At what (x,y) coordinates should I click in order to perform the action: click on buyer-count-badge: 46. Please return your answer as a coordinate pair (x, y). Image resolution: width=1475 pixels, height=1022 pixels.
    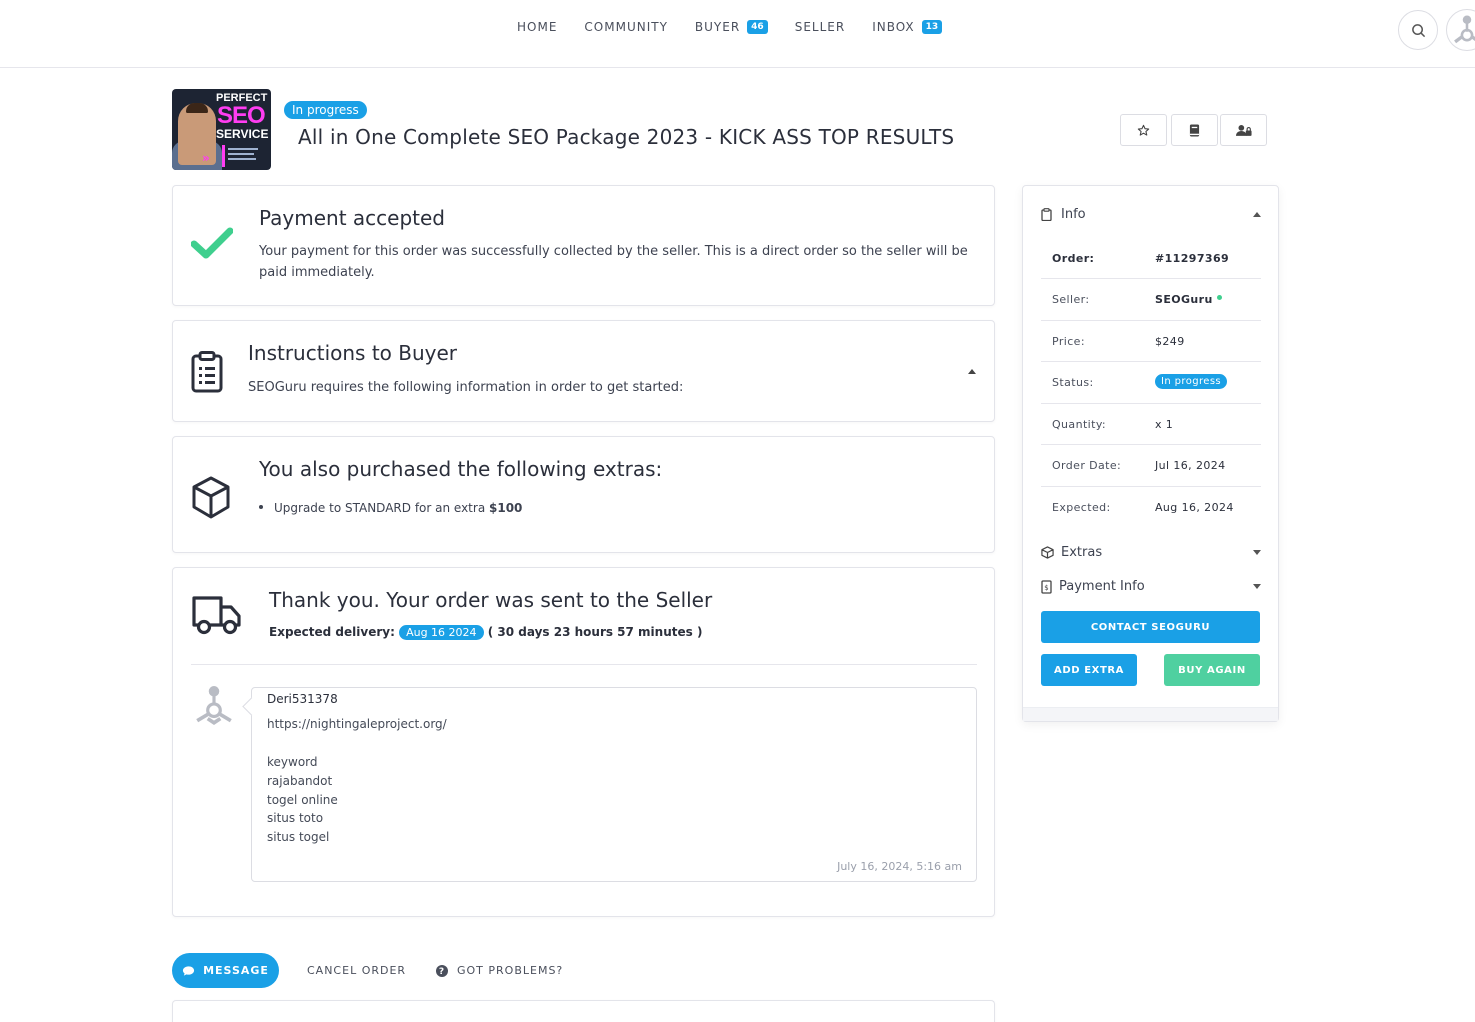
    Looking at the image, I should click on (757, 27).